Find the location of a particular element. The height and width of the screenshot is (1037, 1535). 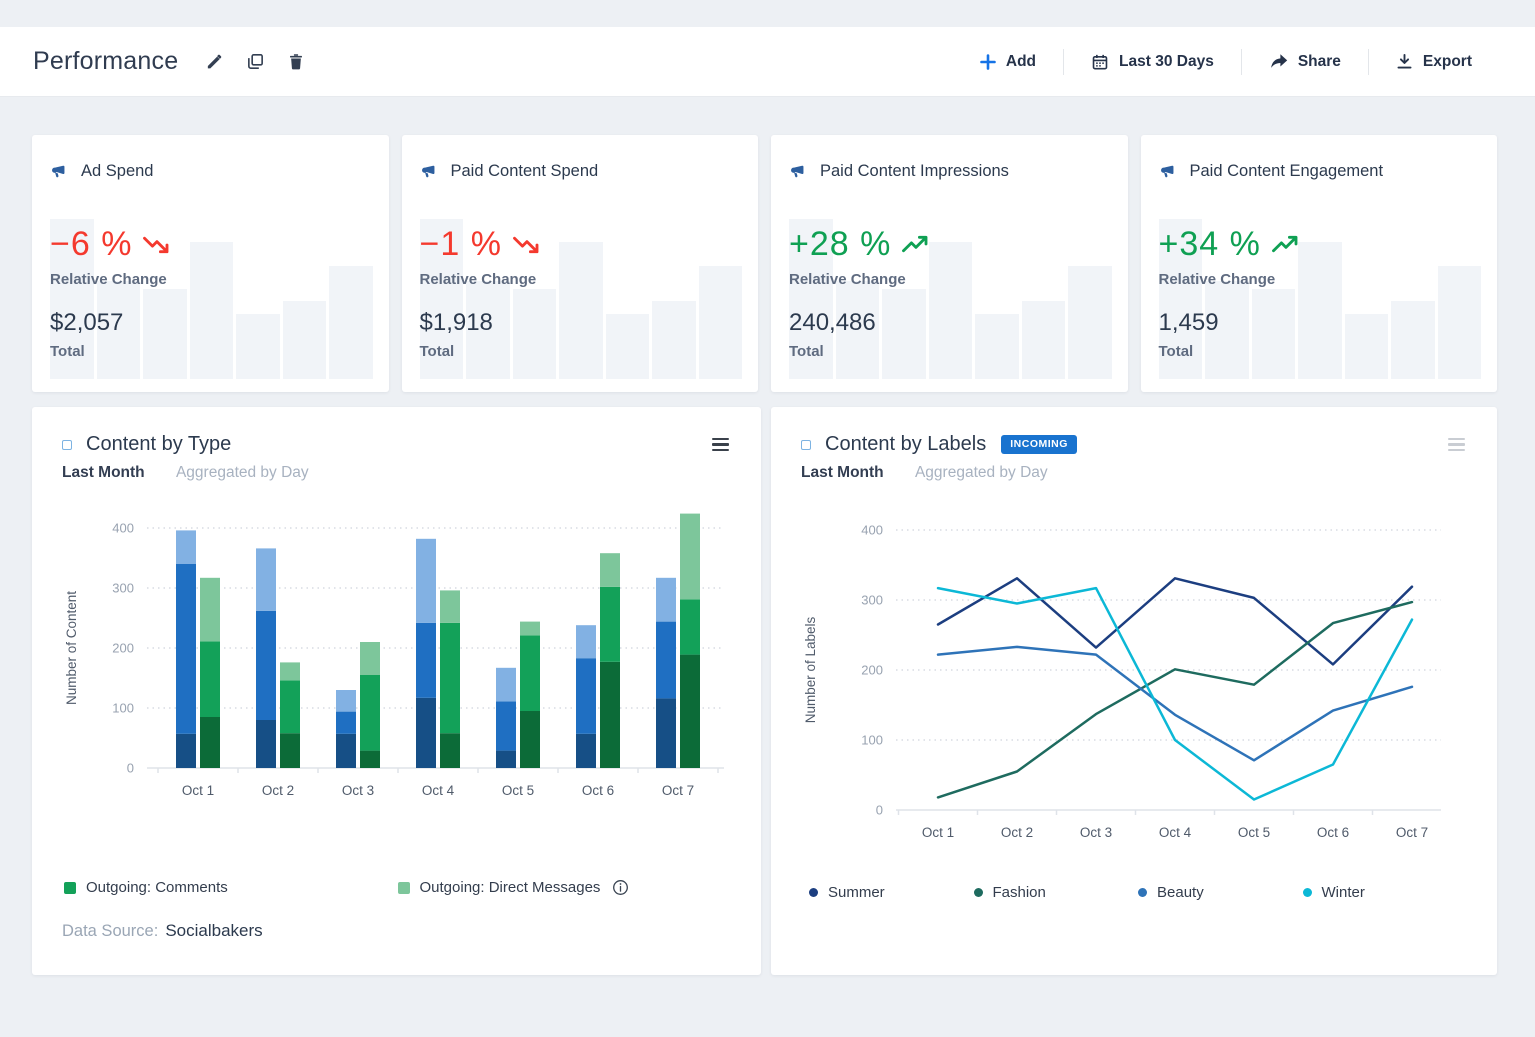

kpi-change-value: −1 % is located at coordinates (460, 244).